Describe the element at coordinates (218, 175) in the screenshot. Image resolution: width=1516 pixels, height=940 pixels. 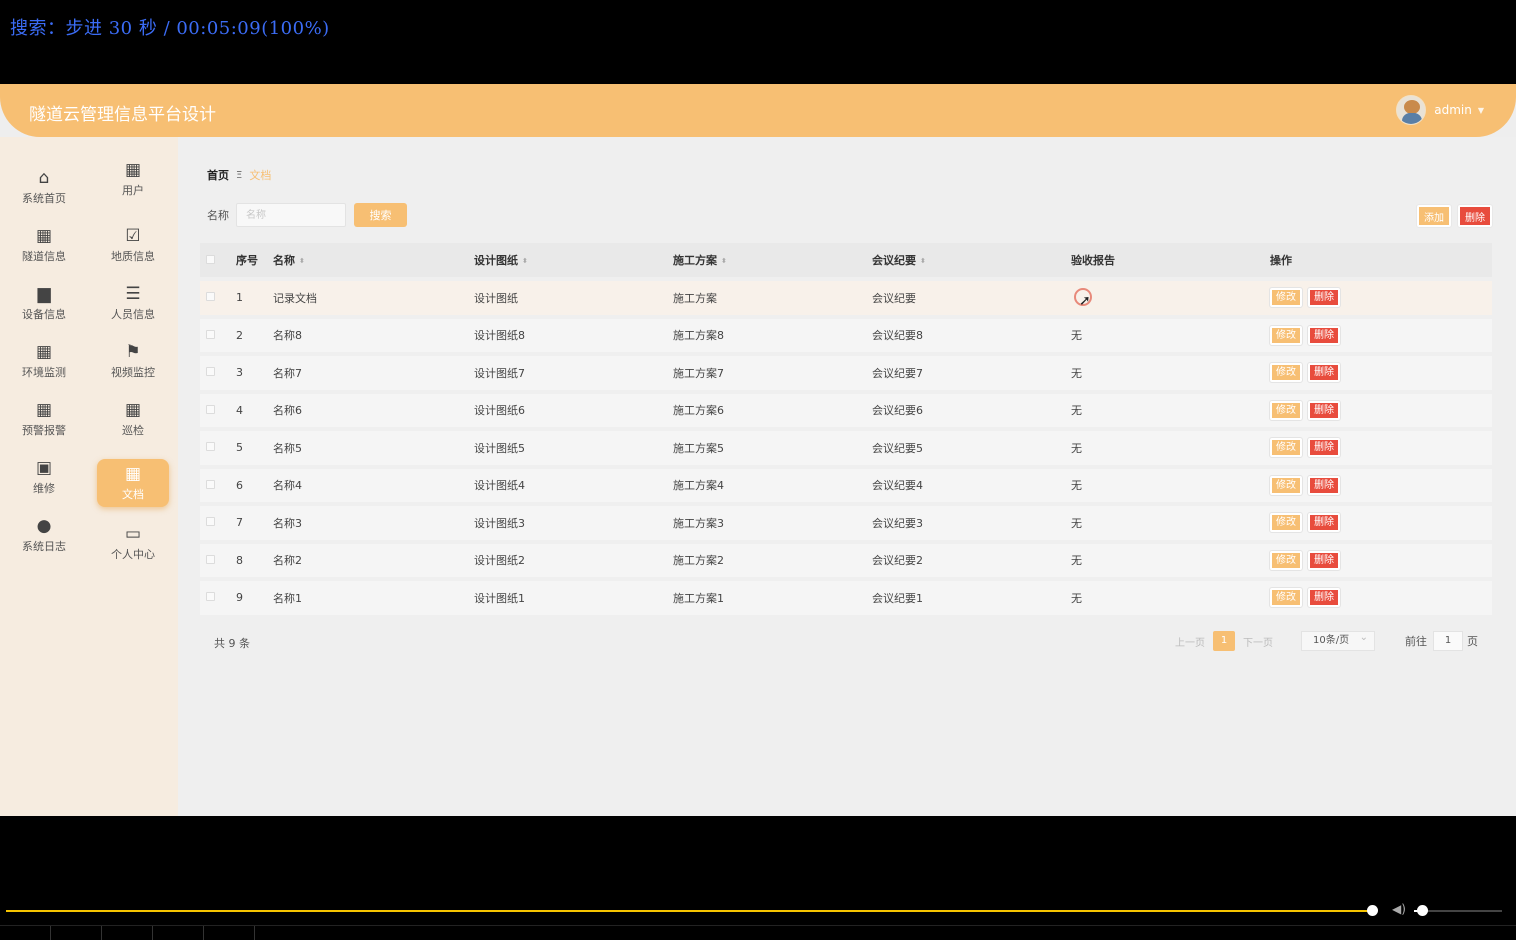
I see `breadcrumb-home: 首页` at that location.